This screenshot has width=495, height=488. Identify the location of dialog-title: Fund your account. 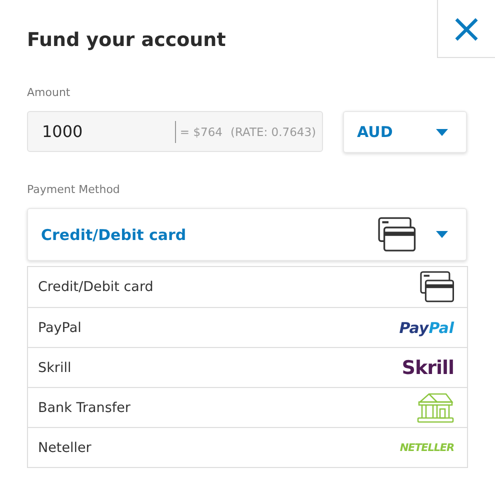
(126, 40).